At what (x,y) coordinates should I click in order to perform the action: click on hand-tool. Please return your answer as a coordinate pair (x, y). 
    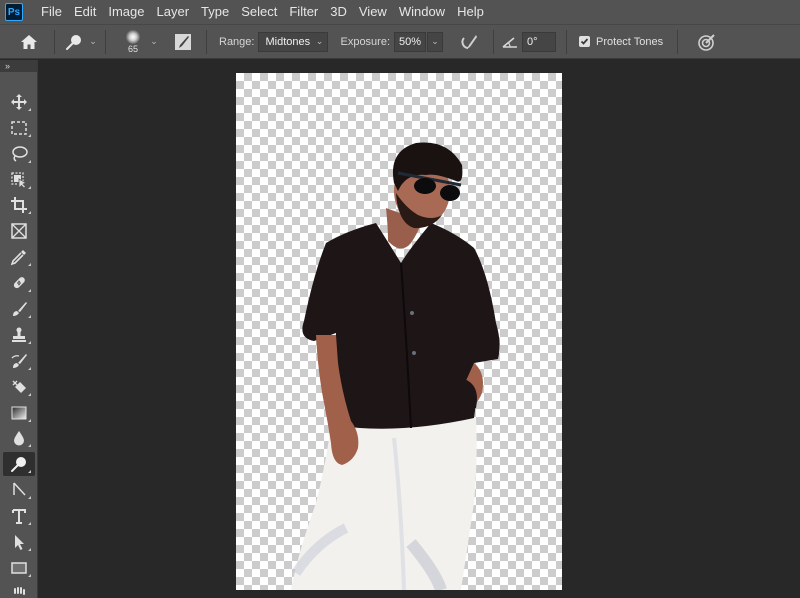
    Looking at the image, I should click on (19, 590).